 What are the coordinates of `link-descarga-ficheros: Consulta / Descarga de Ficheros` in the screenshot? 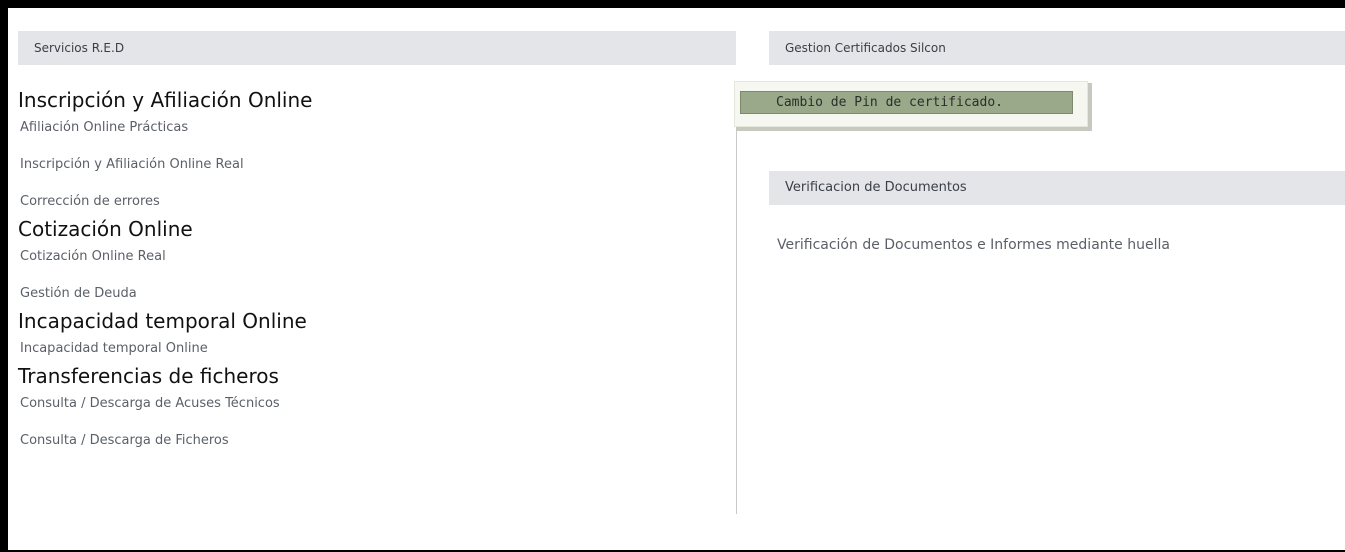 It's located at (378, 441).